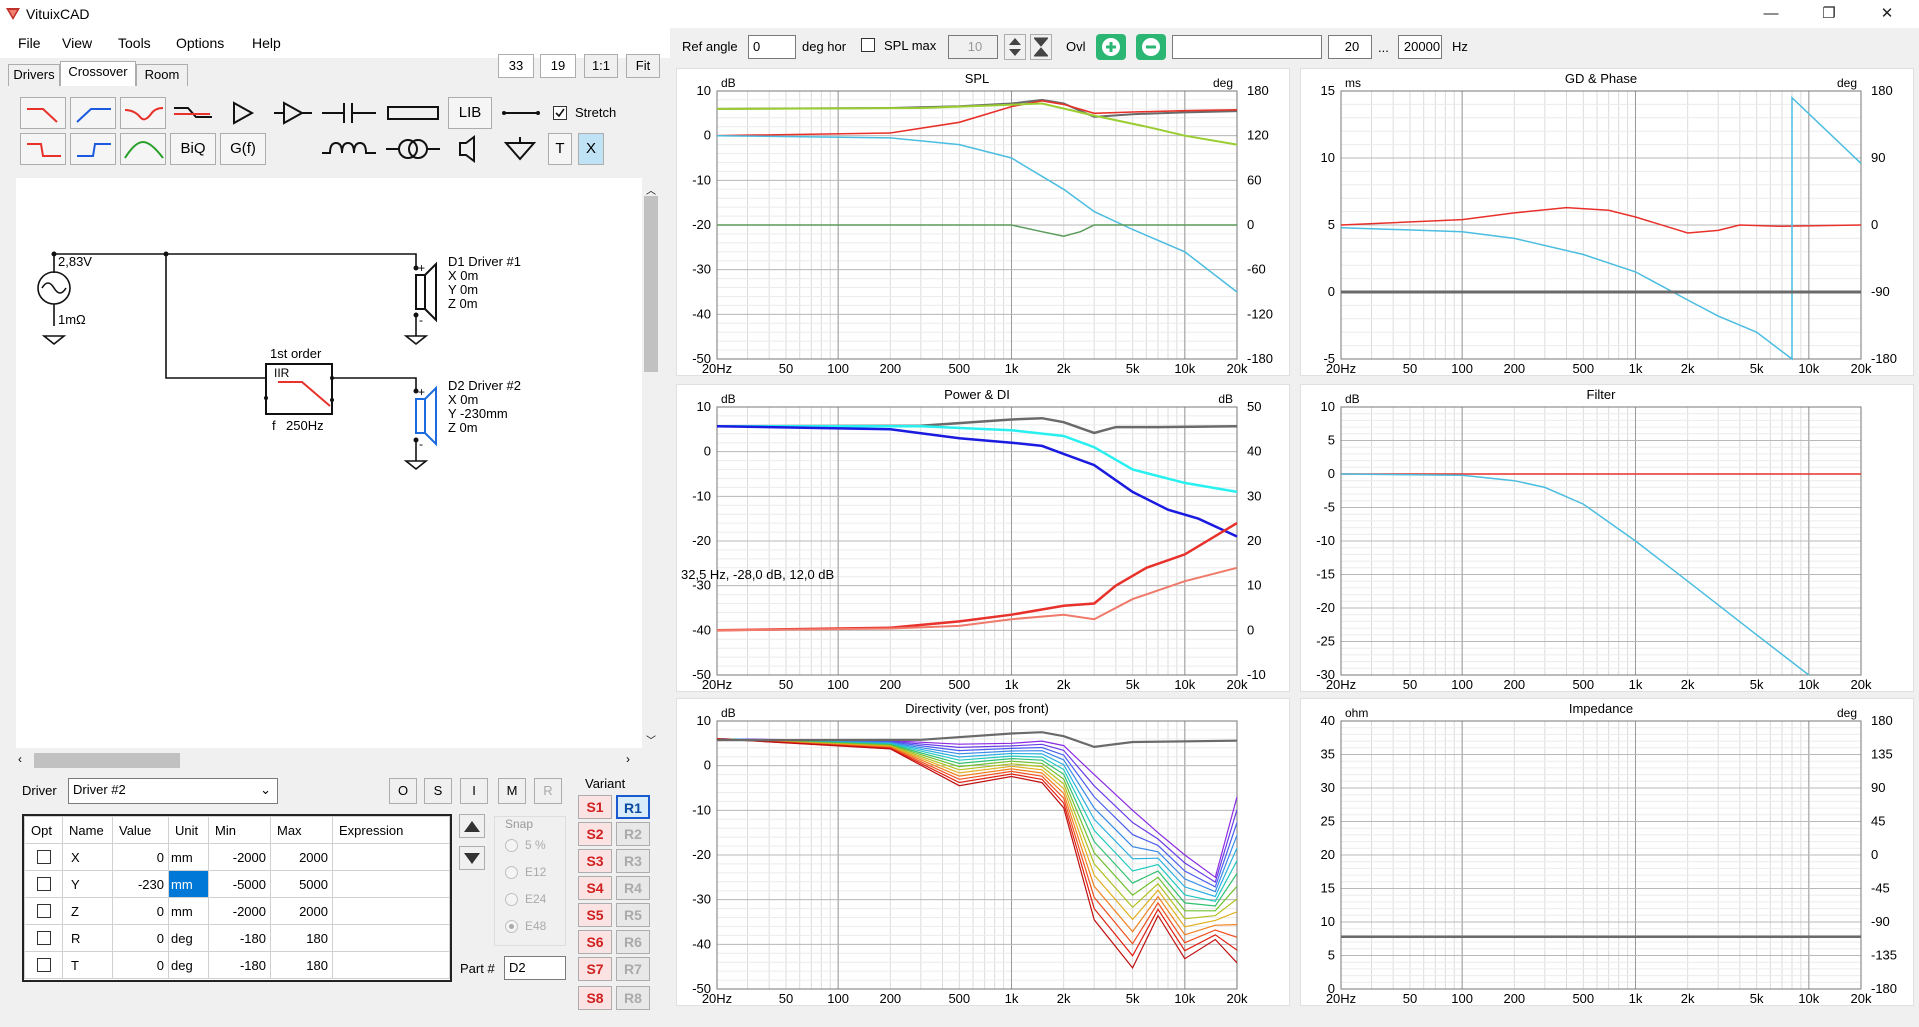  Describe the element at coordinates (601, 66) in the screenshot. I see `zoom-1-1-button: 1:1` at that location.